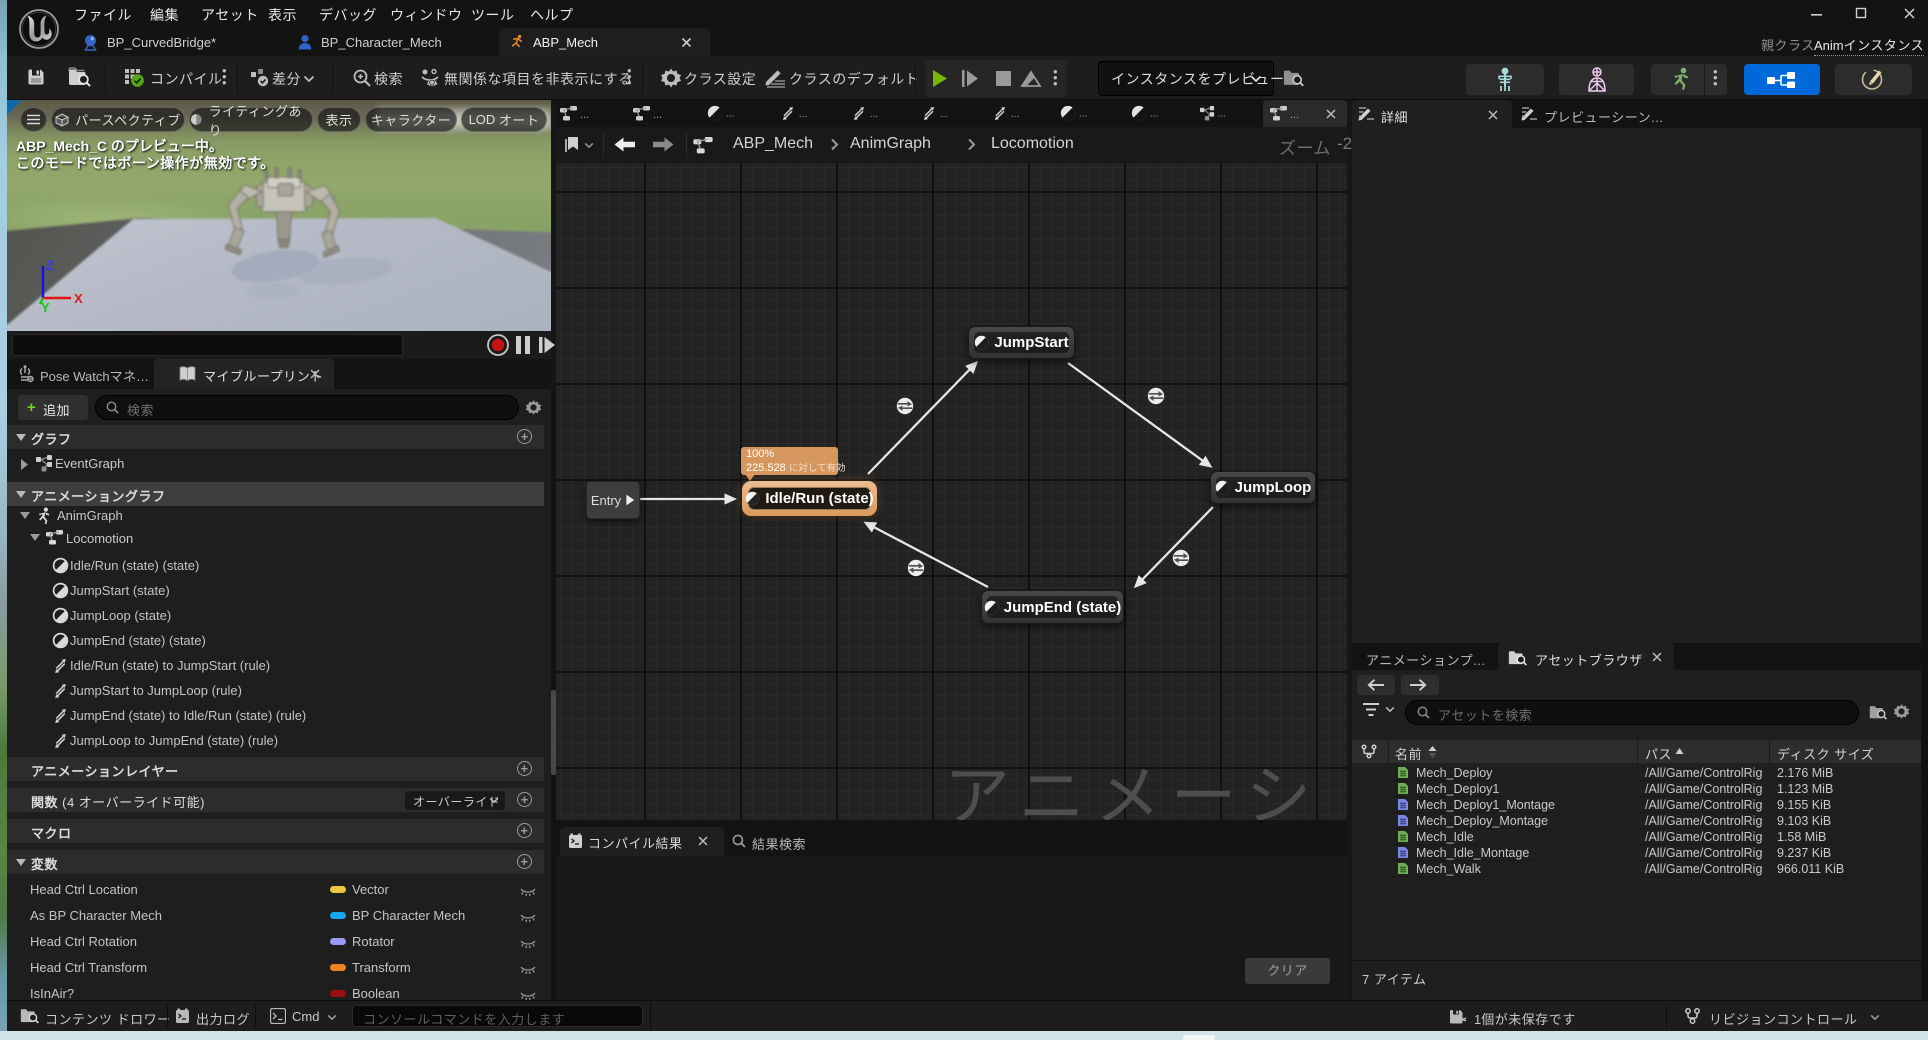  Describe the element at coordinates (50, 265) in the screenshot. I see `svg-text: Z` at that location.